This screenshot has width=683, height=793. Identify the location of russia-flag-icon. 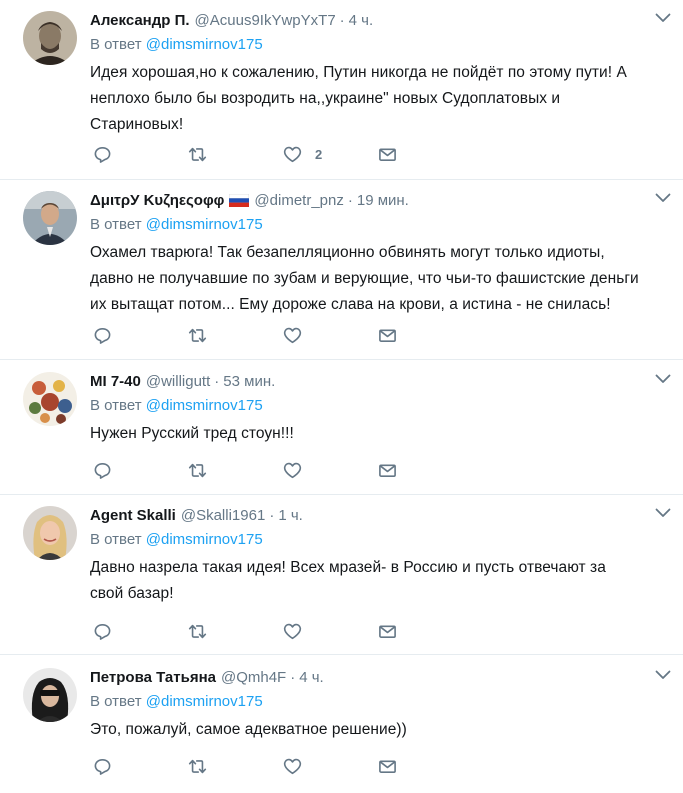
(239, 200).